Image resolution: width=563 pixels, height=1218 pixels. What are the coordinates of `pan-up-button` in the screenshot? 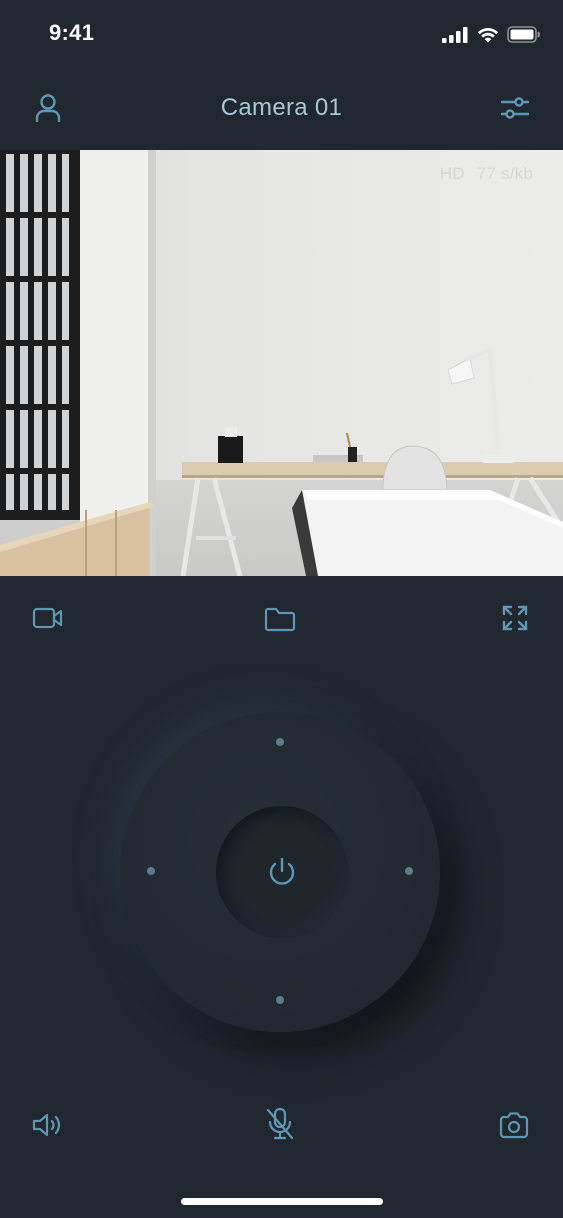 It's located at (280, 742).